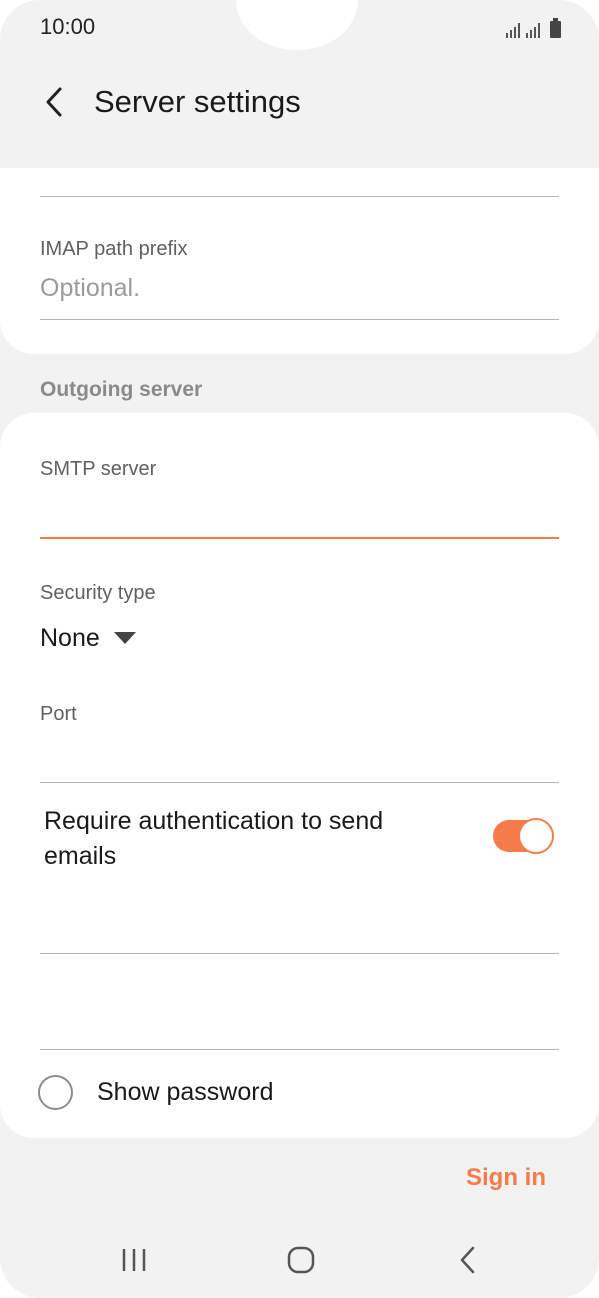 Image resolution: width=599 pixels, height=1298 pixels. Describe the element at coordinates (98, 469) in the screenshot. I see `smtp-server-label: SMTP server` at that location.